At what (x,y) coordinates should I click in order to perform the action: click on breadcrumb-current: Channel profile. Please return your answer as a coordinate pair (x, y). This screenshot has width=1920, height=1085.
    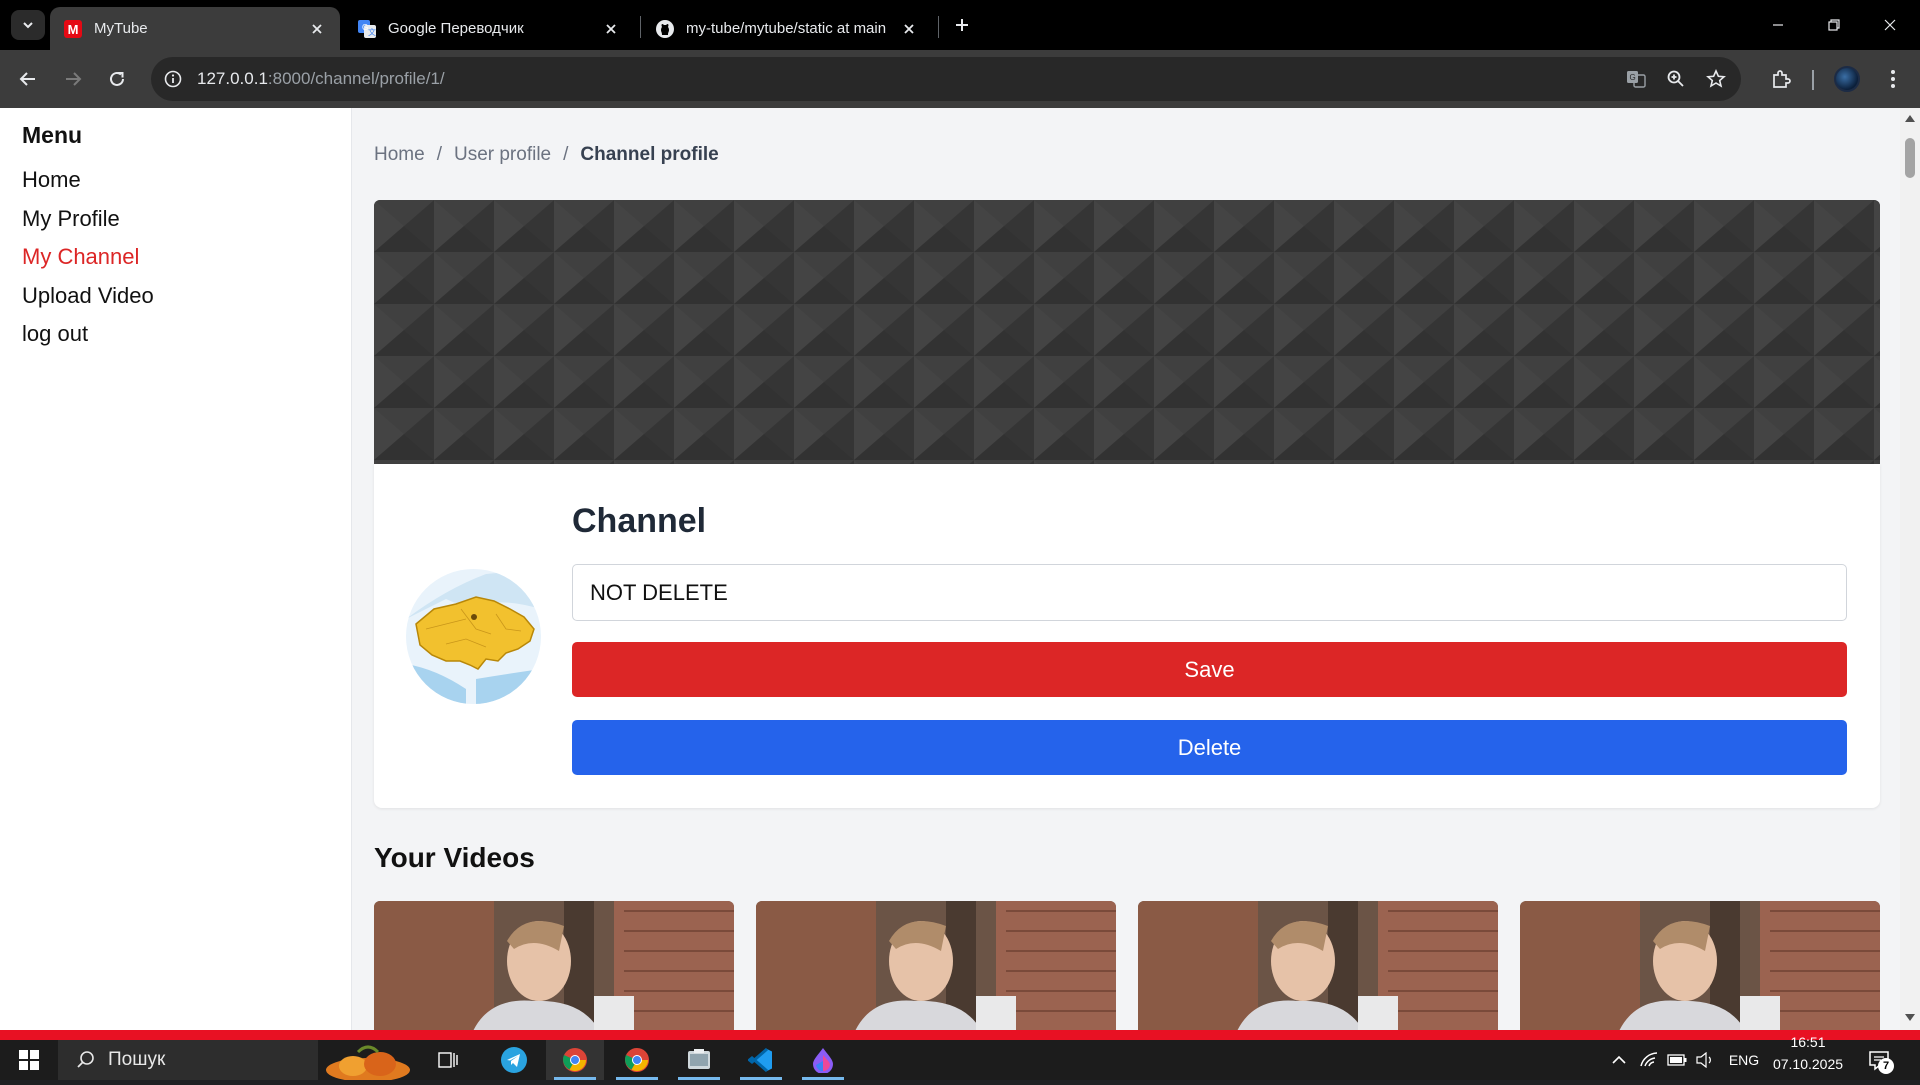
    Looking at the image, I should click on (649, 154).